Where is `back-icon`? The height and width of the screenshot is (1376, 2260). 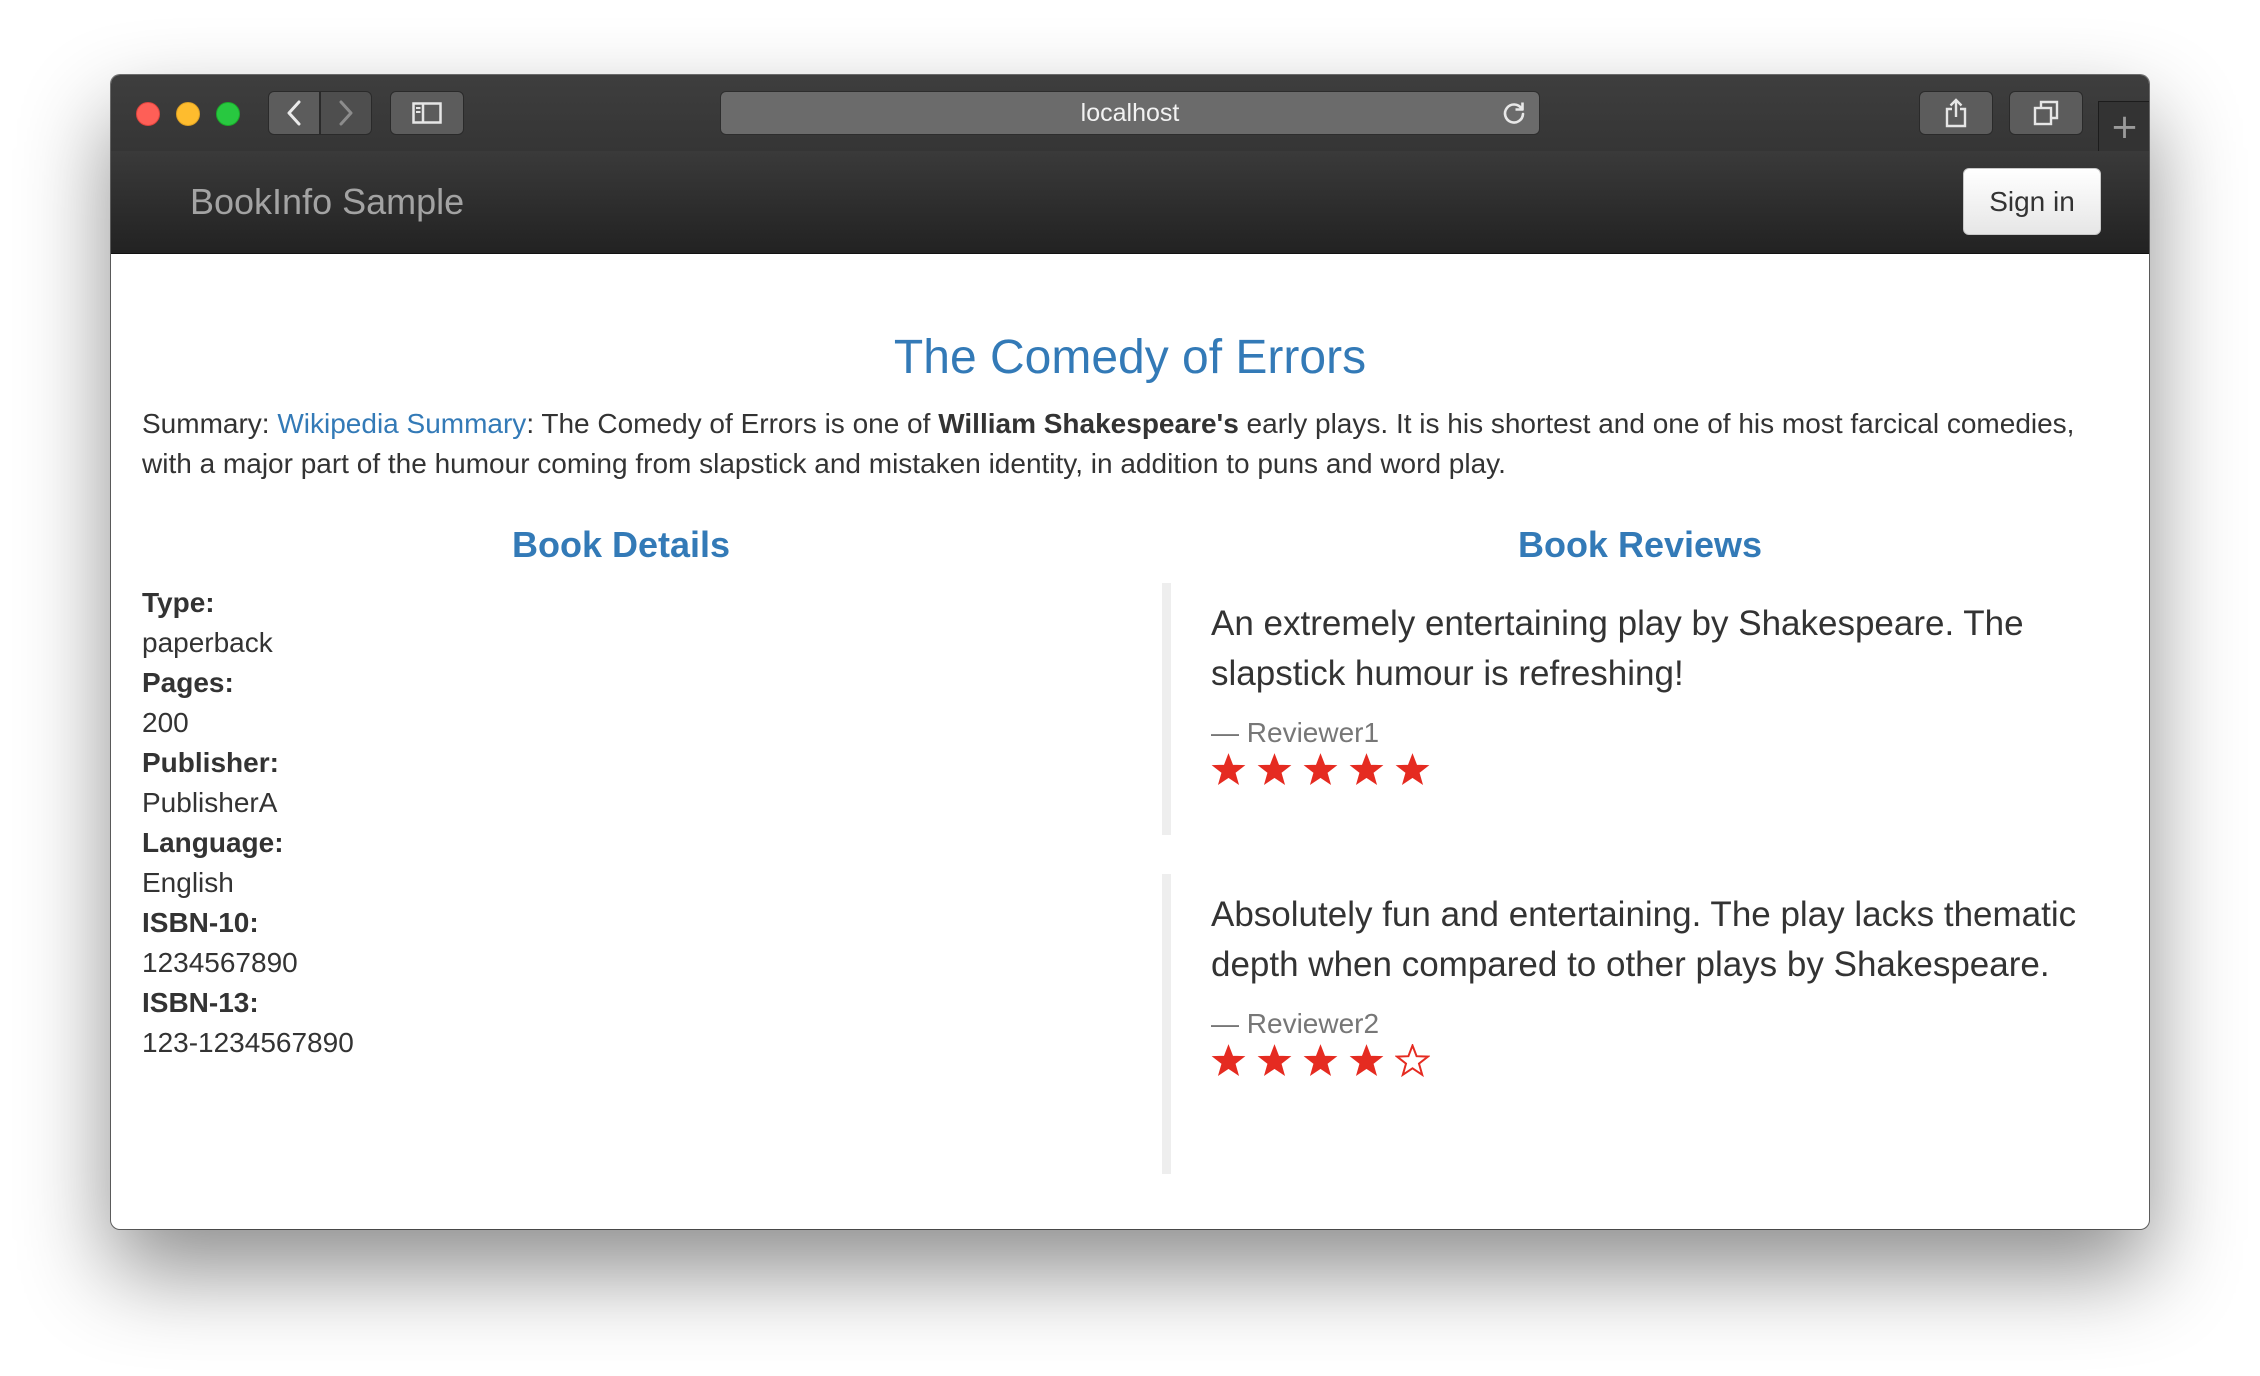 back-icon is located at coordinates (294, 113).